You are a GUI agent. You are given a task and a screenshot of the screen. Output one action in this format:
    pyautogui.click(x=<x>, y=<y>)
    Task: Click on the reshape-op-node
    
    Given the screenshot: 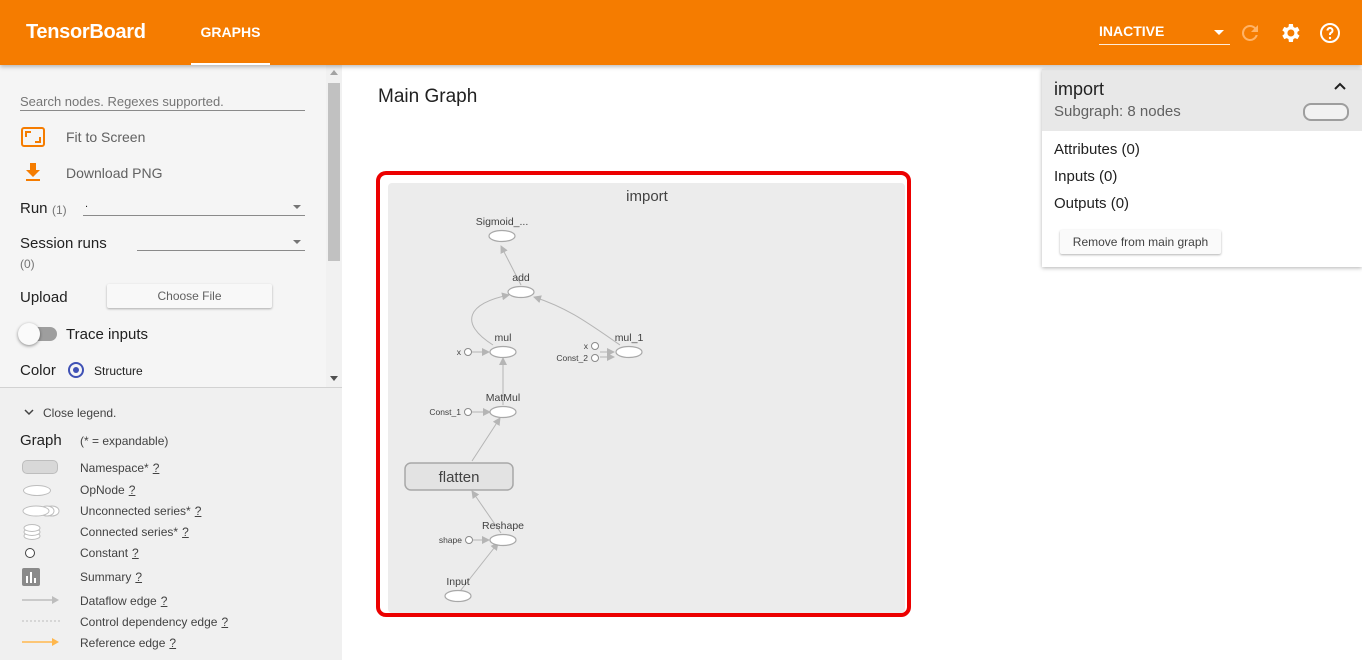 What is the action you would take?
    pyautogui.click(x=503, y=540)
    